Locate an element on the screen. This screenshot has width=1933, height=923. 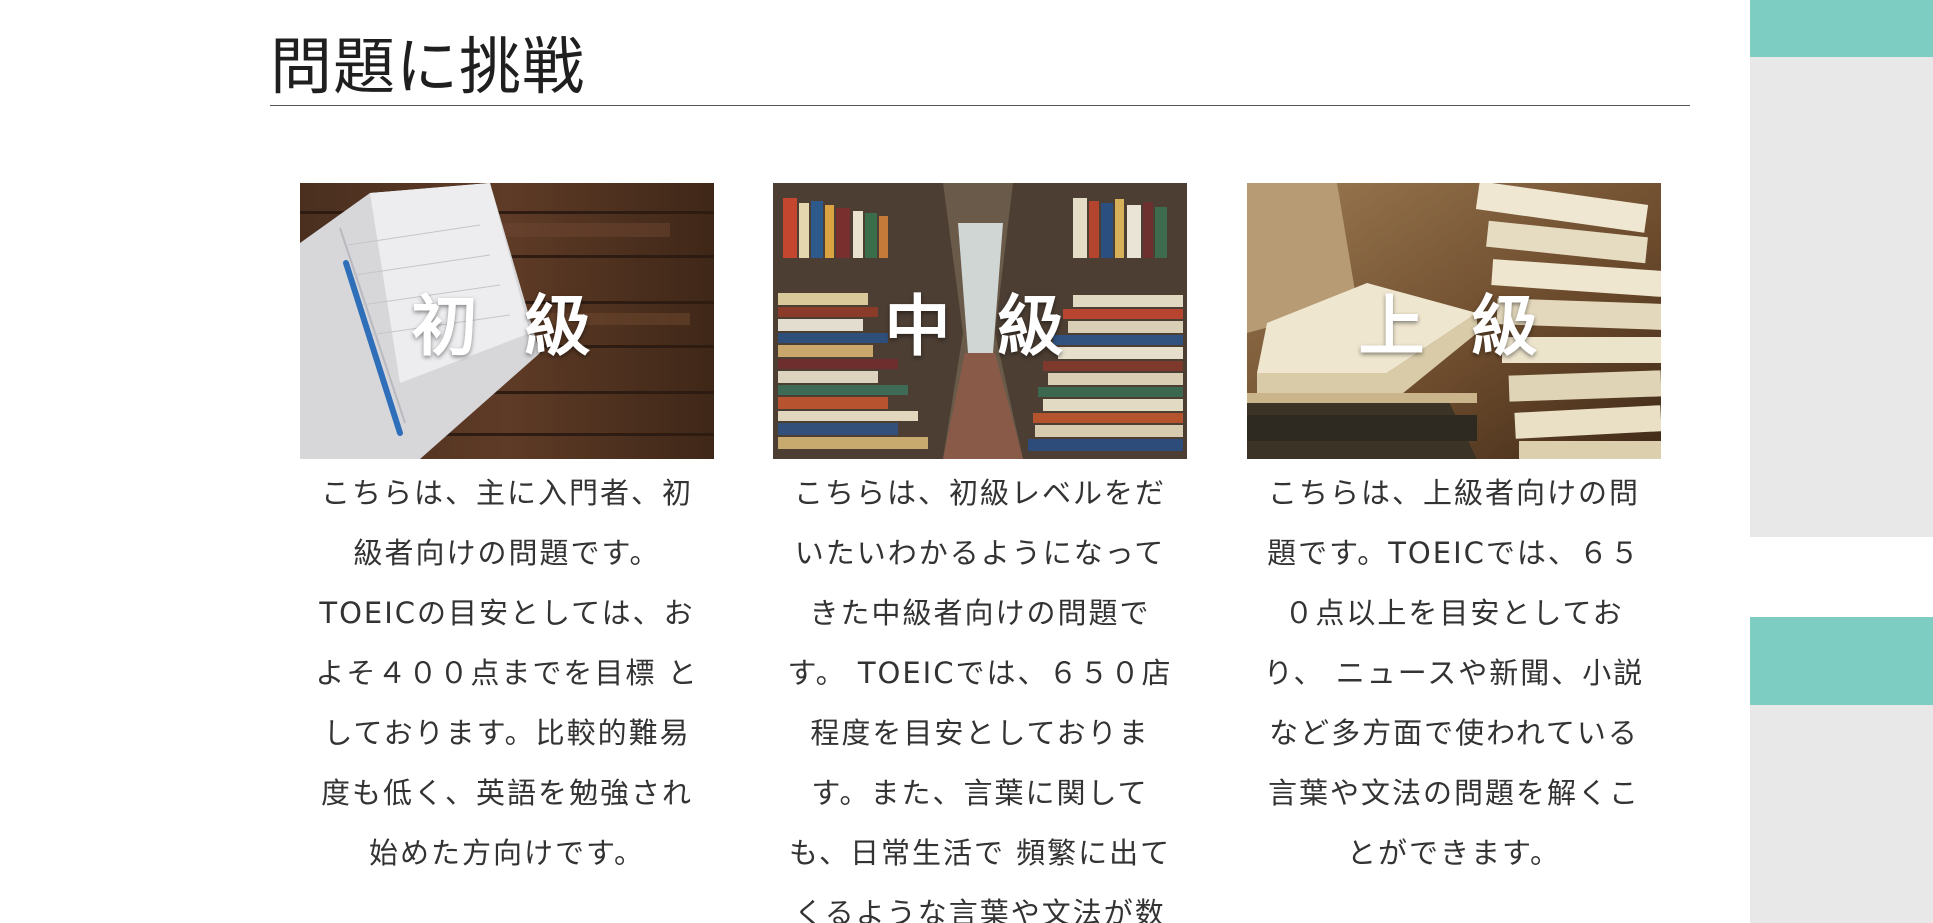
beginner-image-link: 初 級 is located at coordinates (507, 321).